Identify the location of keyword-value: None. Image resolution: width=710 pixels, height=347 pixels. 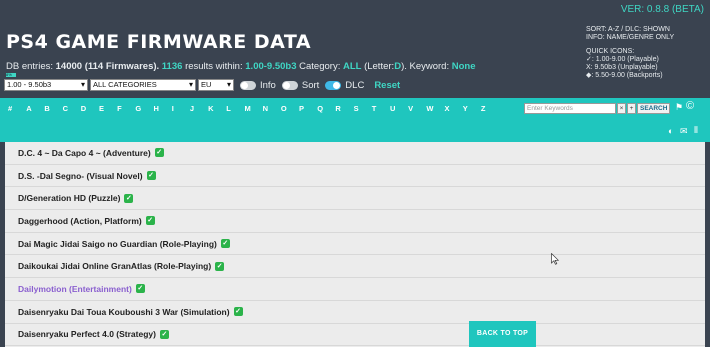
(463, 66).